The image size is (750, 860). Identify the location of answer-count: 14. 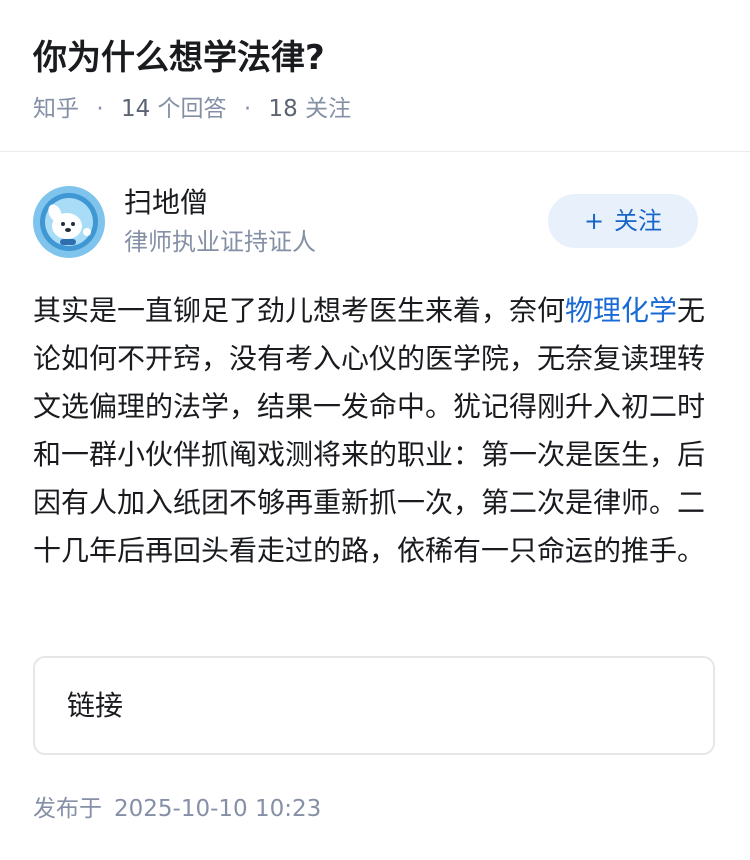
(135, 109).